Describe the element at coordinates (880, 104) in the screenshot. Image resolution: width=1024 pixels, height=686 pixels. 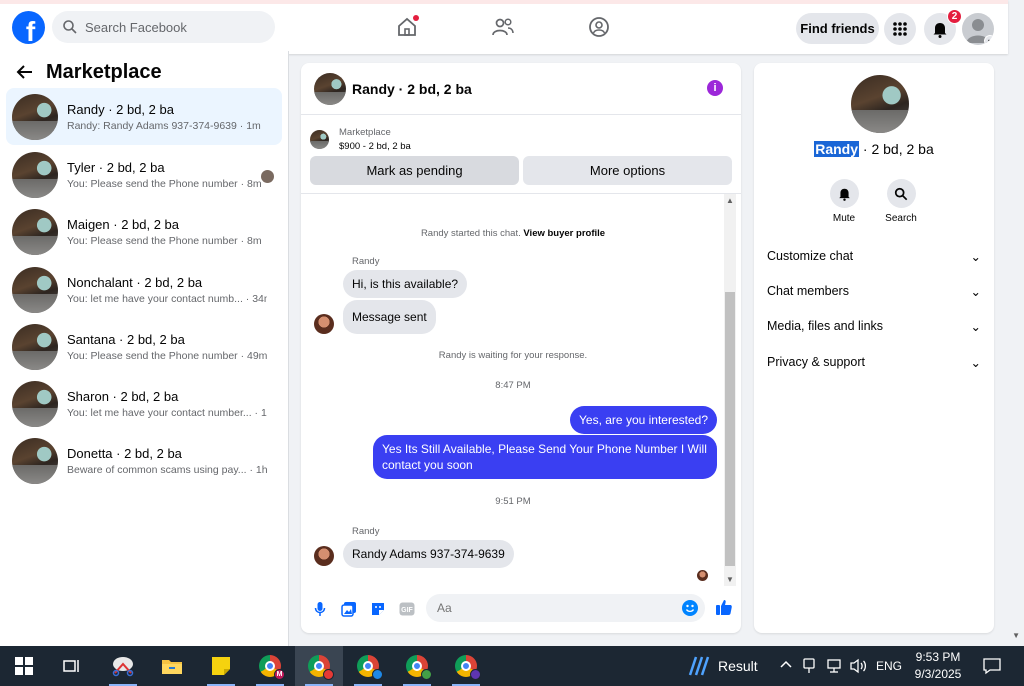
I see `listing-photo` at that location.